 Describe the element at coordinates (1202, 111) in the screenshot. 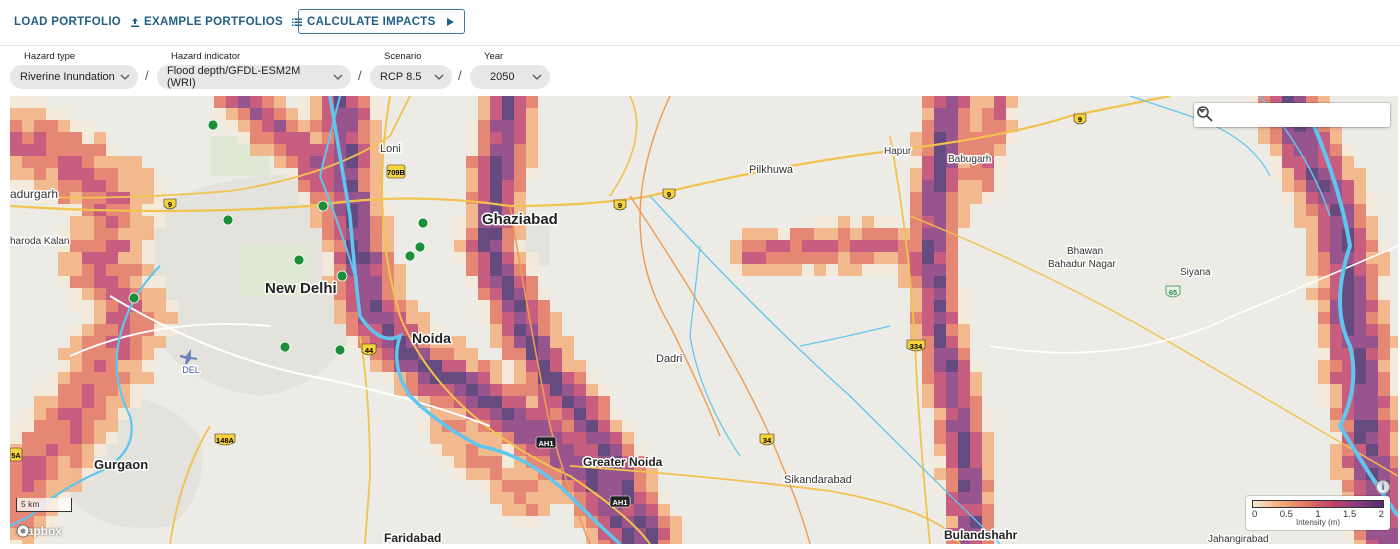

I see `caret-down-icon` at that location.